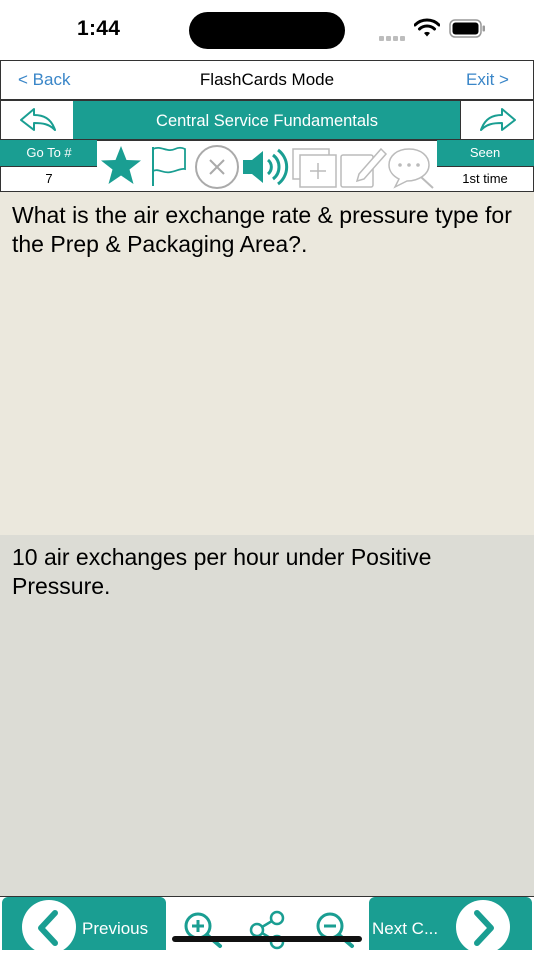 This screenshot has width=534, height=959. I want to click on star-icon, so click(121, 165).